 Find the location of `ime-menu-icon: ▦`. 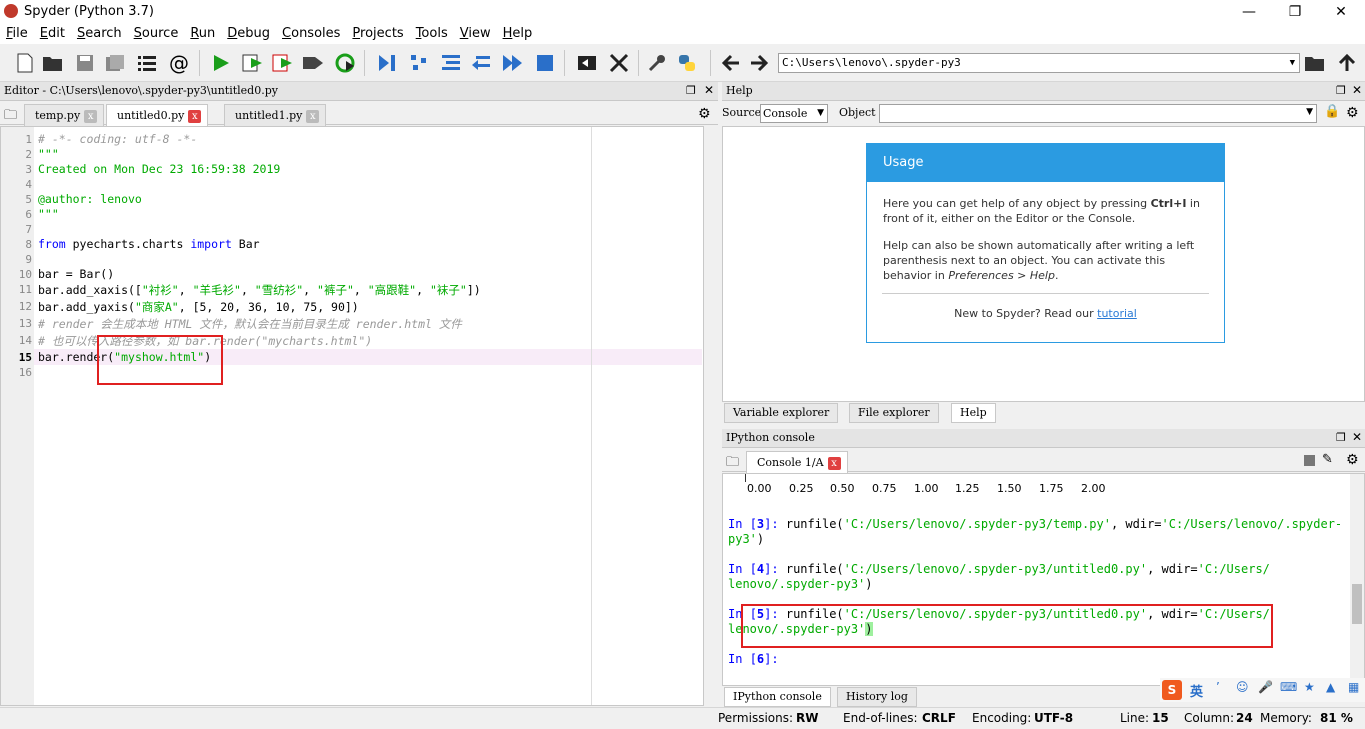

ime-menu-icon: ▦ is located at coordinates (1353, 687).